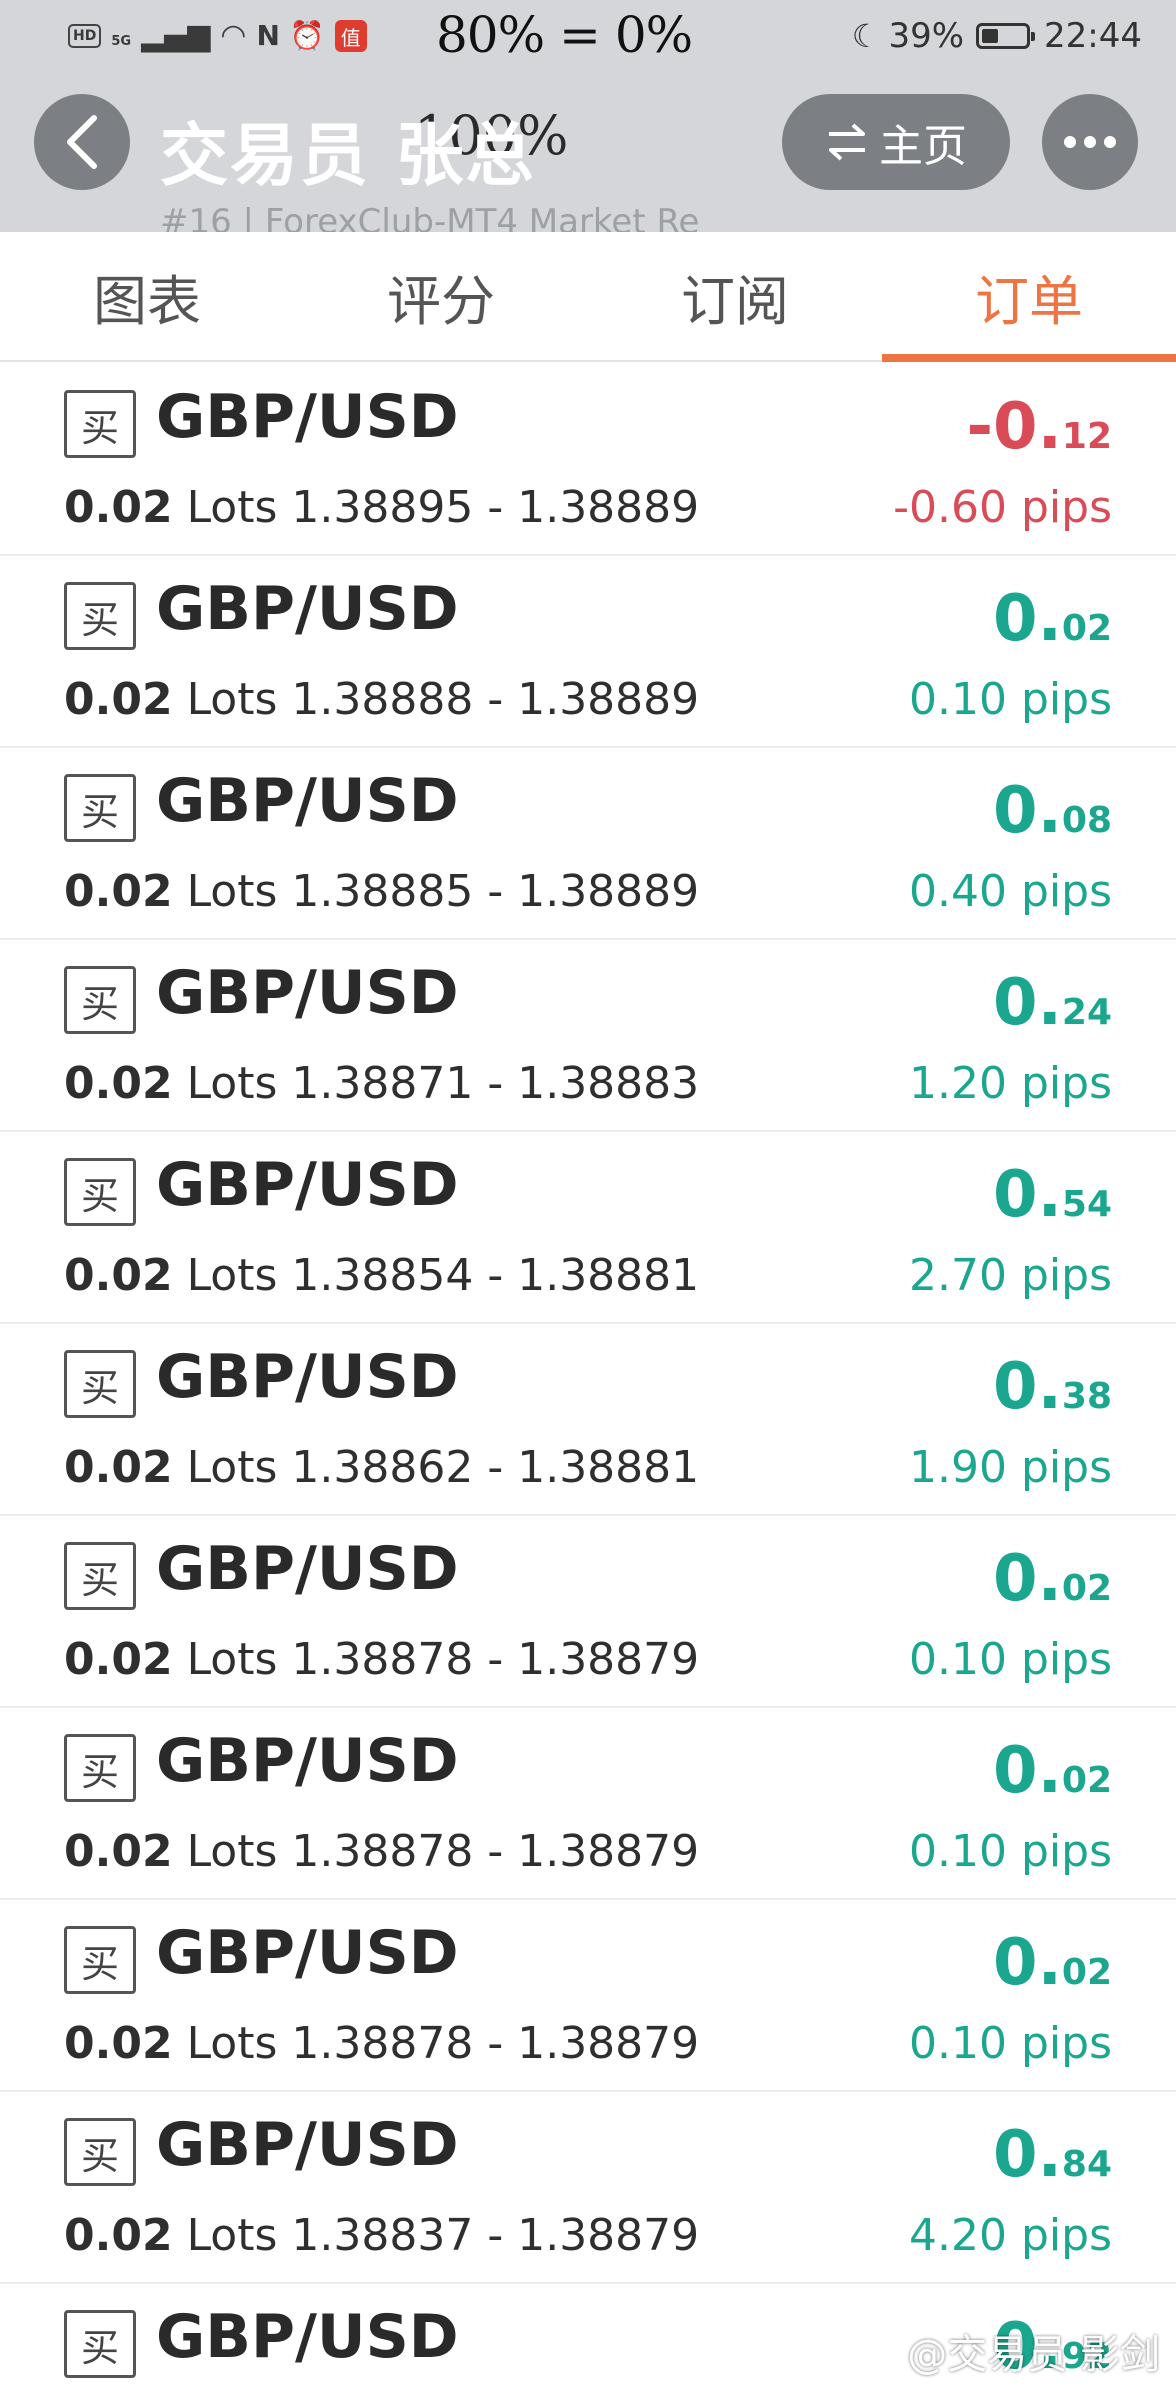 The image size is (1176, 2400). I want to click on more-button, so click(1090, 142).